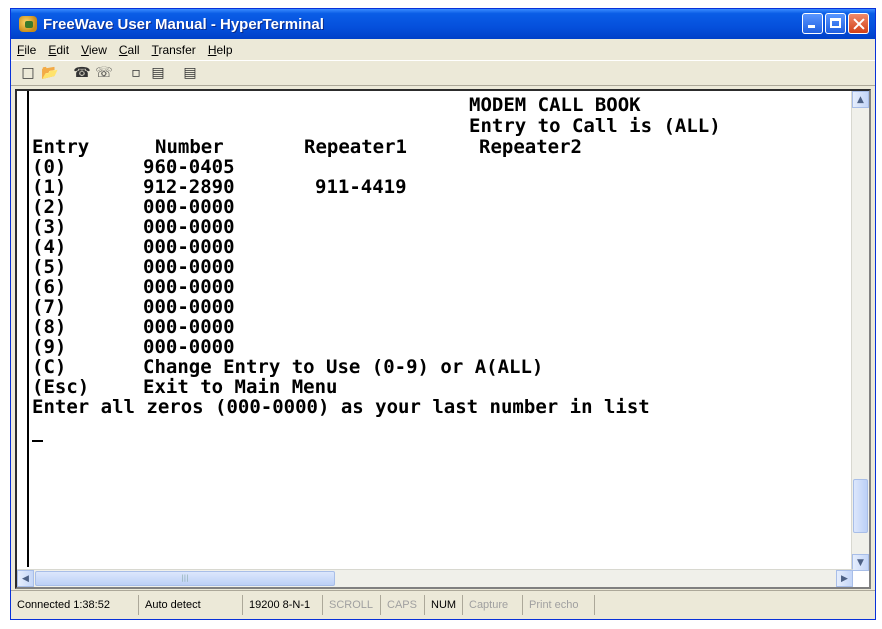  Describe the element at coordinates (104, 73) in the screenshot. I see `dial-icon: ☏` at that location.